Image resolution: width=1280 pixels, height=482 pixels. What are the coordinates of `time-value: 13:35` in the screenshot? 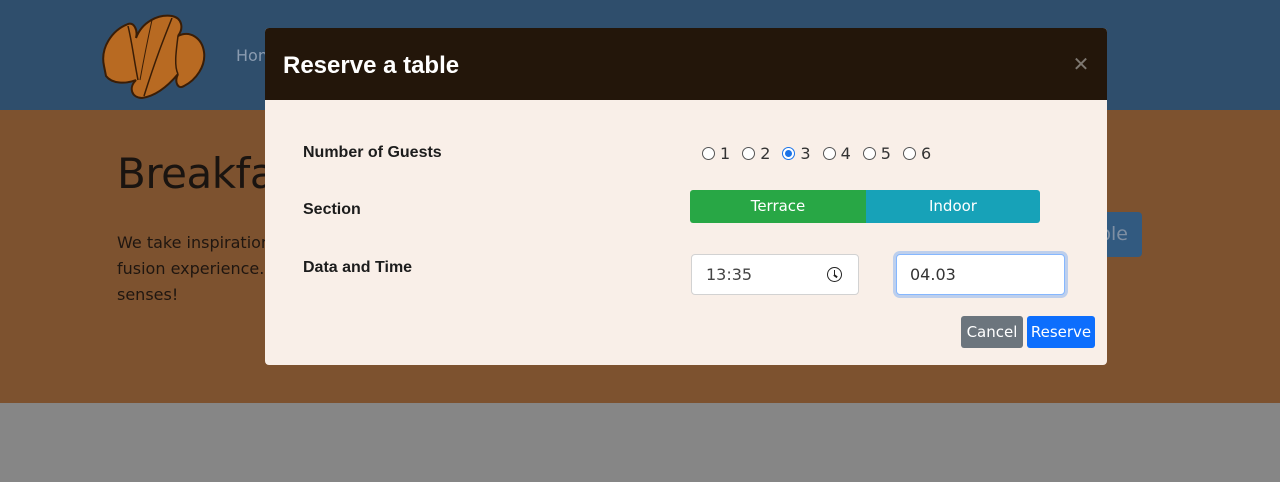 It's located at (729, 274).